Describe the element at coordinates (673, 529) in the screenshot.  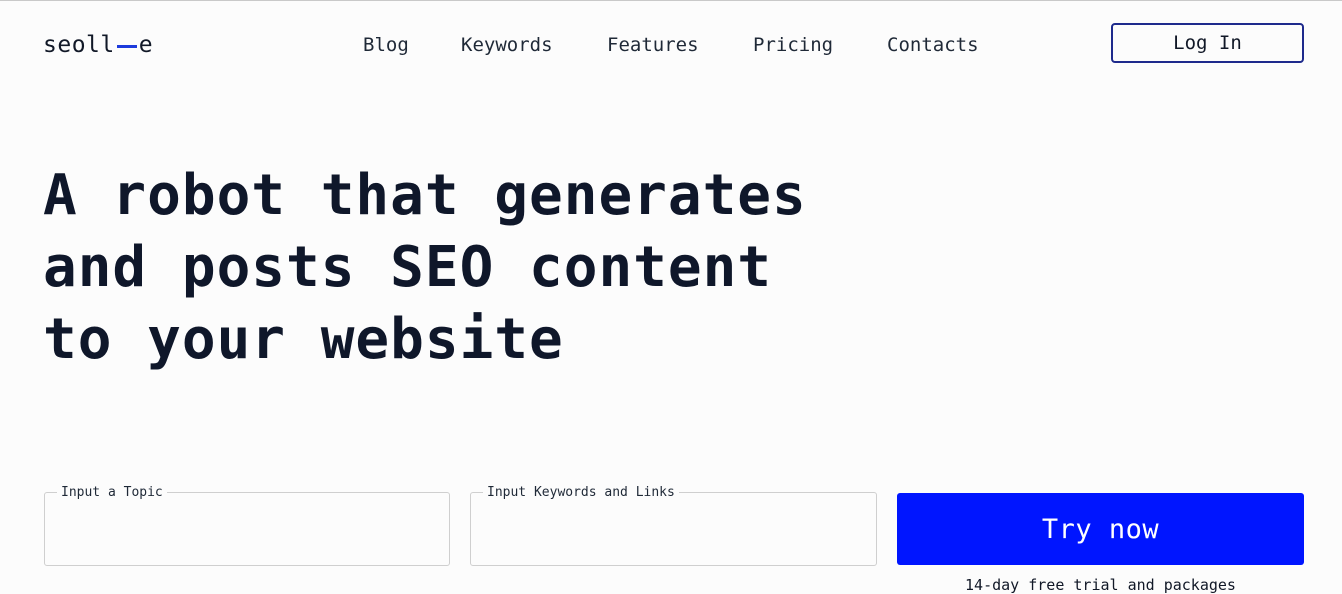
I see `keywords-input` at that location.